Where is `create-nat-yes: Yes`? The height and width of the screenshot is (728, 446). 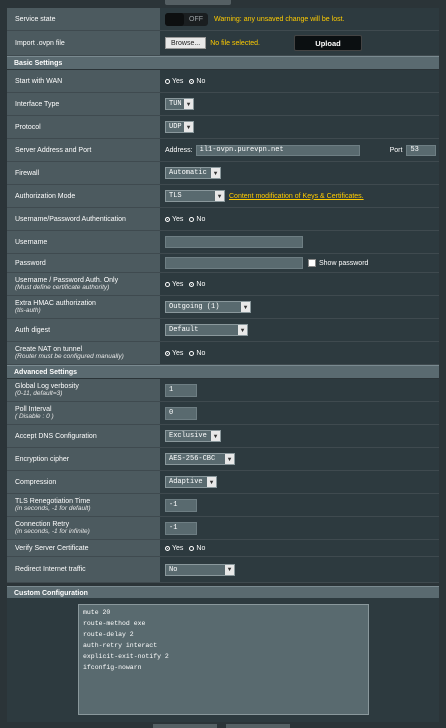
create-nat-yes: Yes is located at coordinates (174, 353).